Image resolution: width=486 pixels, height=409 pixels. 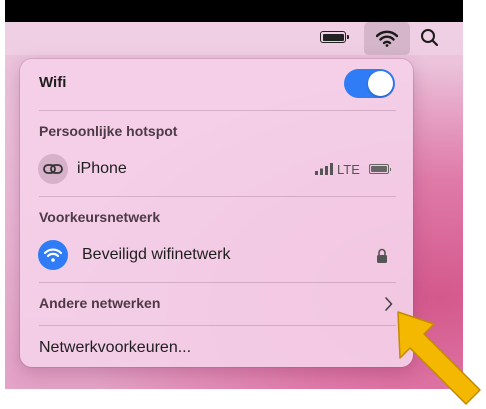 I want to click on wifi-toggle, so click(x=369, y=83).